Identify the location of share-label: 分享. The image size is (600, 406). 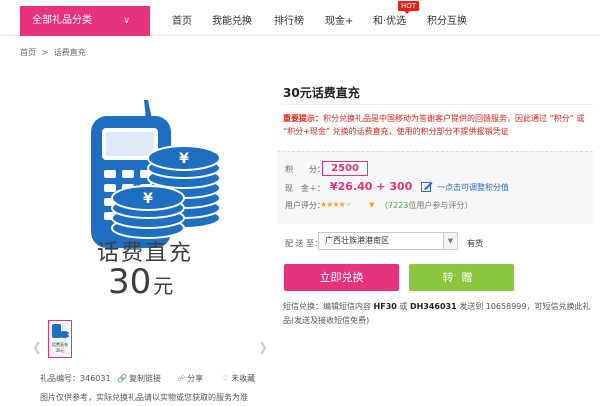
(195, 378).